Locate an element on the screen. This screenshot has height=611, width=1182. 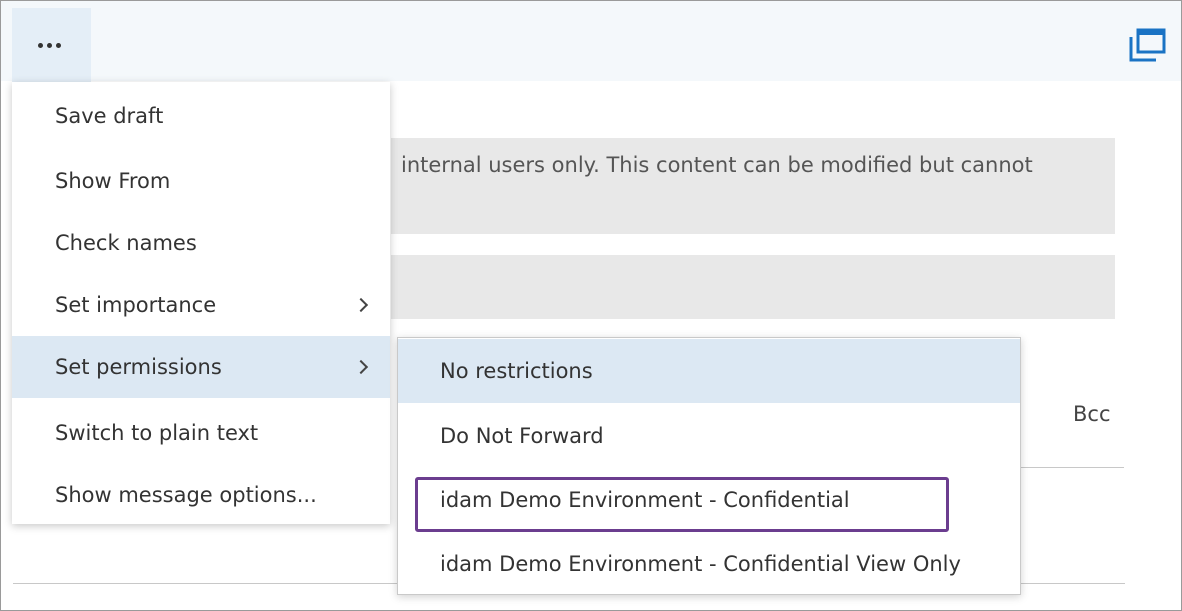
menu-item-set-importance: Set importance is located at coordinates (201, 305).